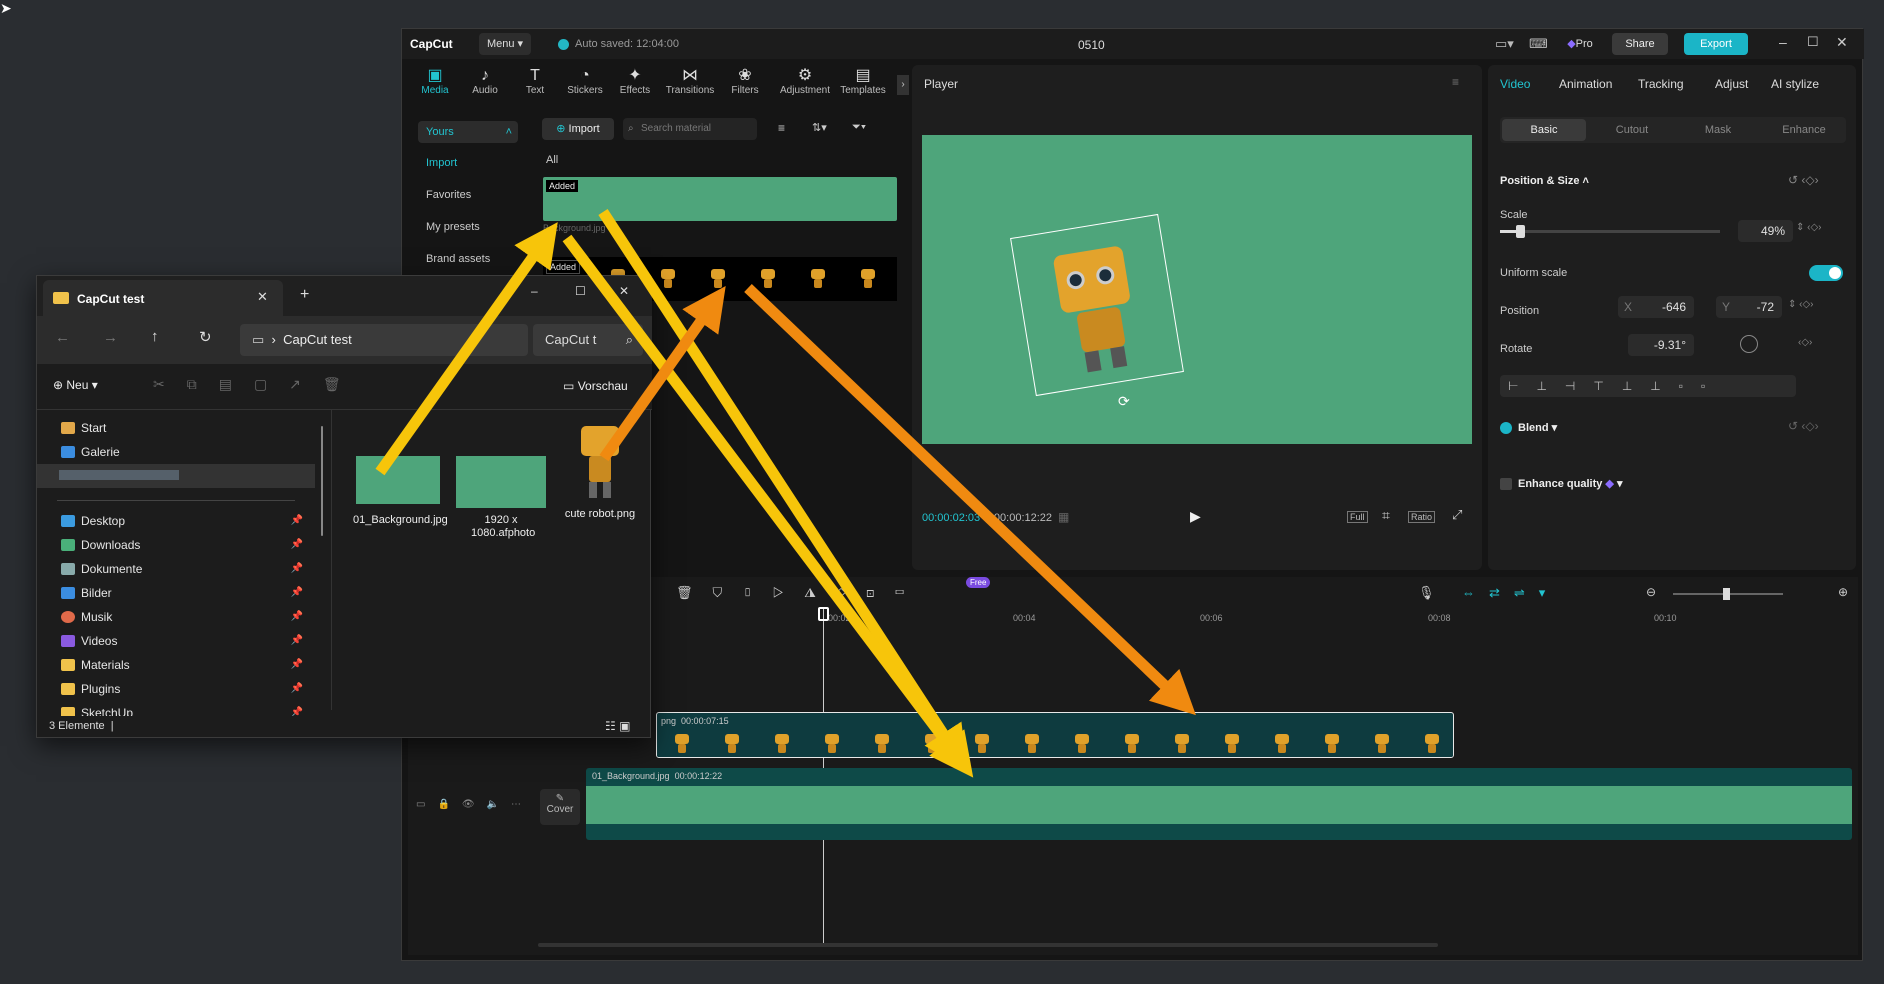  Describe the element at coordinates (1585, 84) in the screenshot. I see `tab-animation: Animation` at that location.